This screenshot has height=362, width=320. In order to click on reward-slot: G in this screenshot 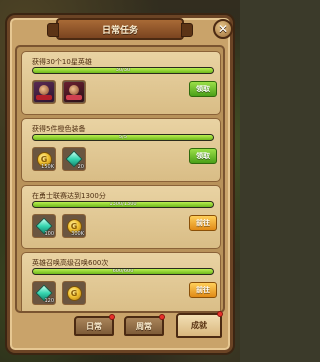, I will do `click(74, 293)`.